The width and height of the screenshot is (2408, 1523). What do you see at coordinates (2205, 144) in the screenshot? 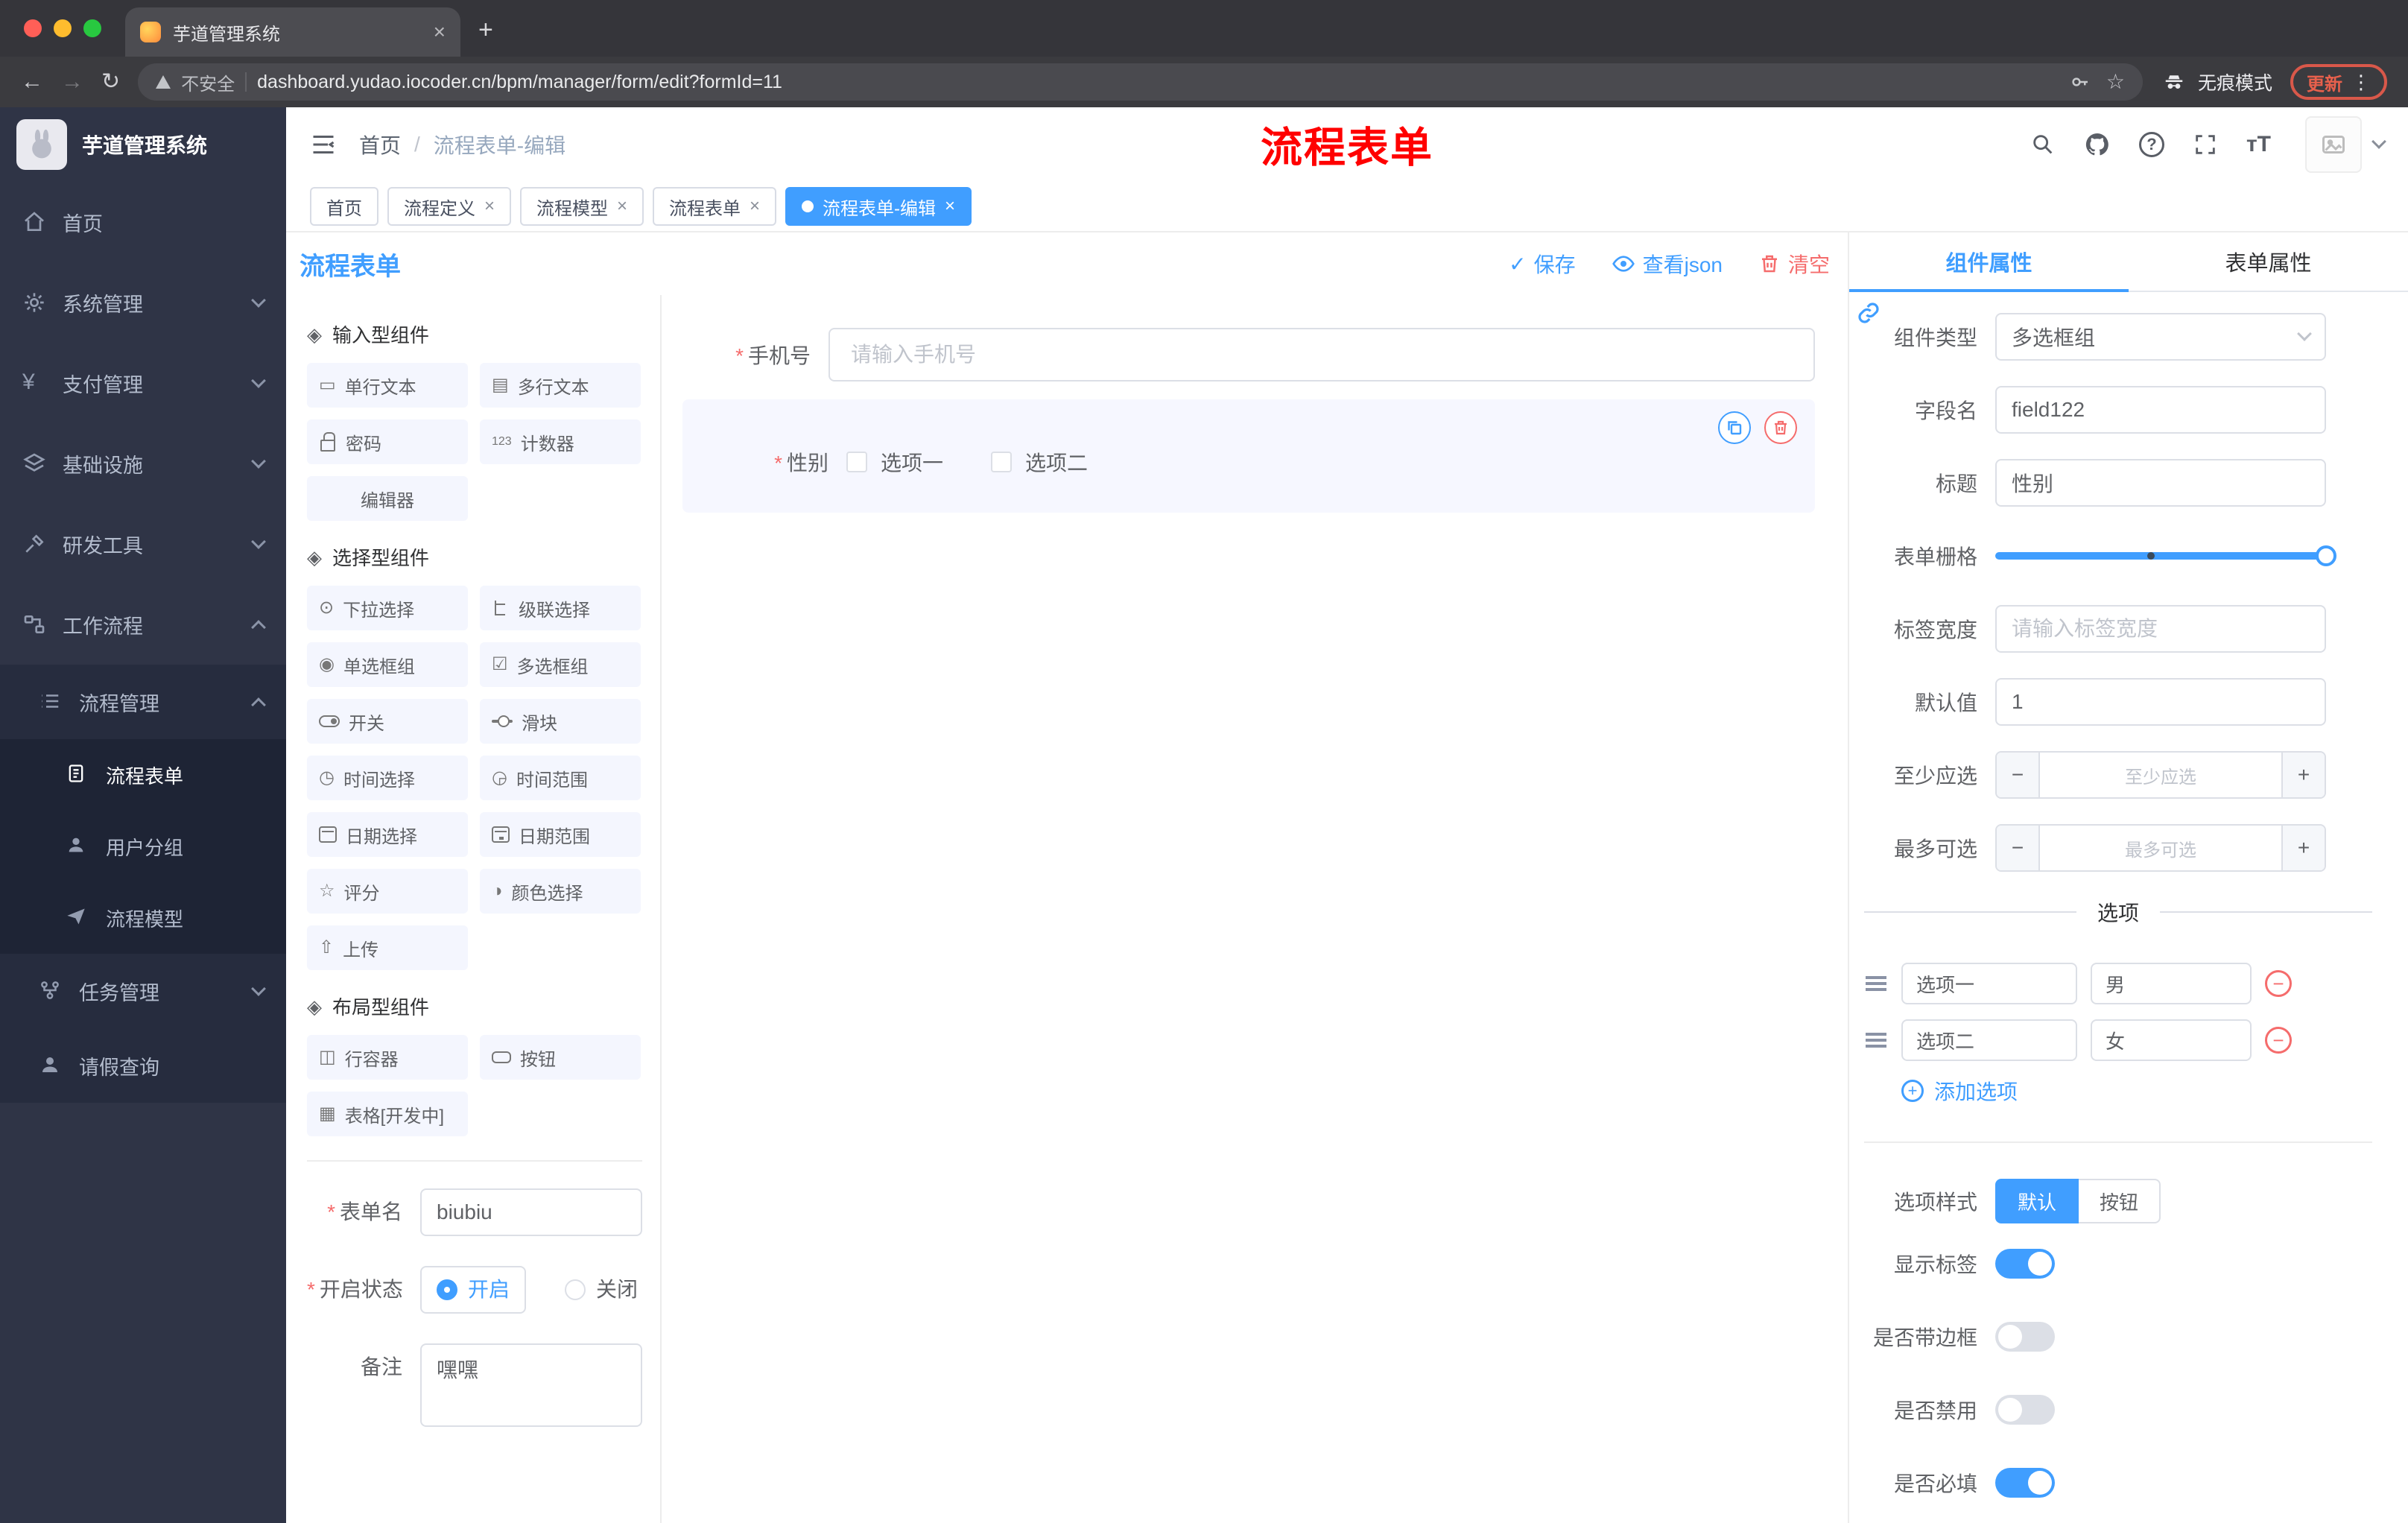
I see `fullscreen-icon` at bounding box center [2205, 144].